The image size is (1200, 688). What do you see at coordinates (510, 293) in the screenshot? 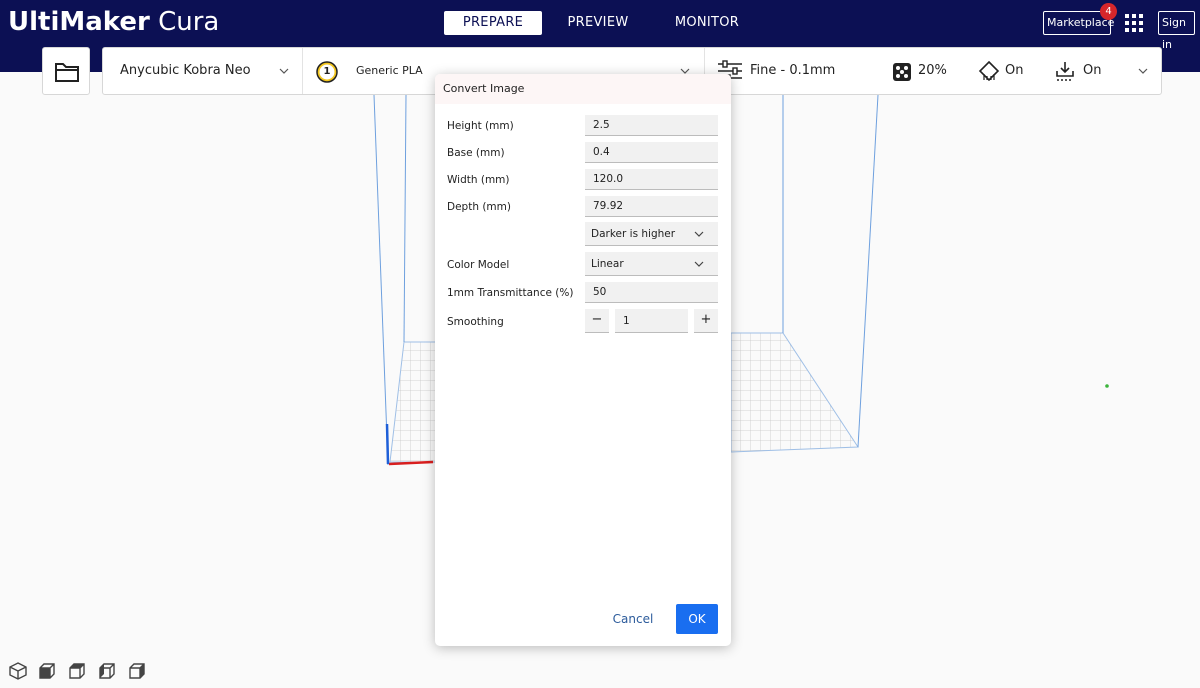
I see `transmittance-label: 1mm Transmittance (%)` at bounding box center [510, 293].